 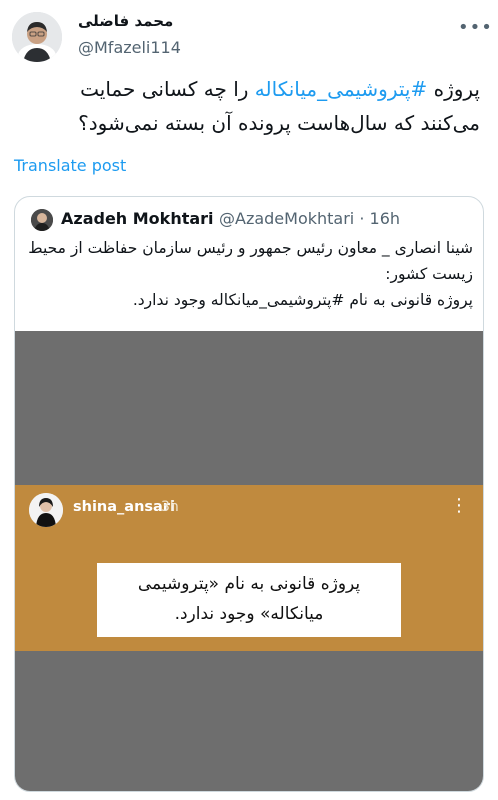 I want to click on quote-author-handle: @AzadeMokhtari, so click(x=287, y=218).